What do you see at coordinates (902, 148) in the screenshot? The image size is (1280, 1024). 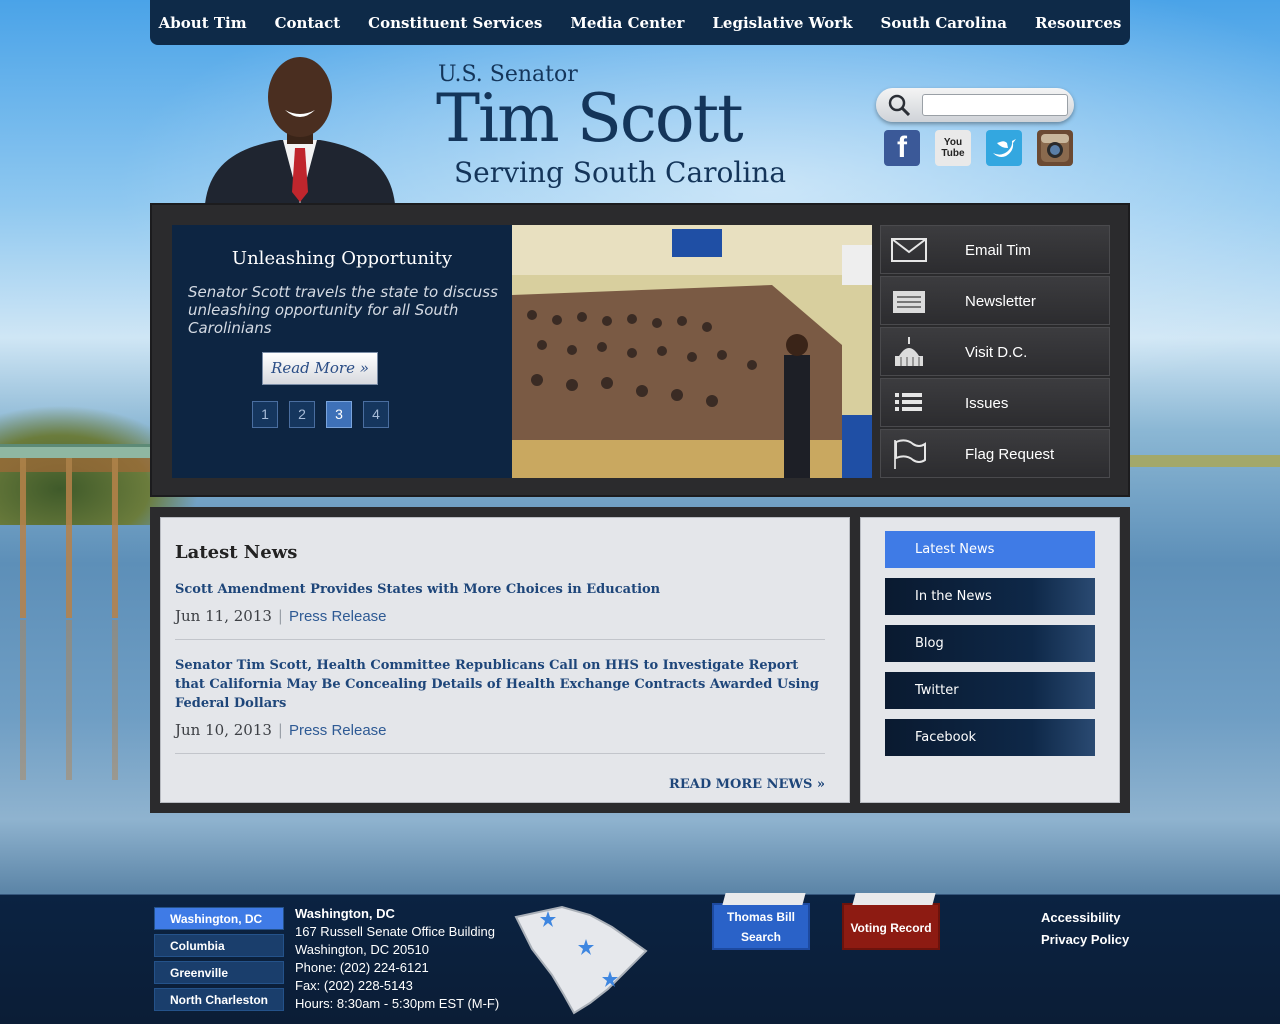 I see `facebook-icon: f` at bounding box center [902, 148].